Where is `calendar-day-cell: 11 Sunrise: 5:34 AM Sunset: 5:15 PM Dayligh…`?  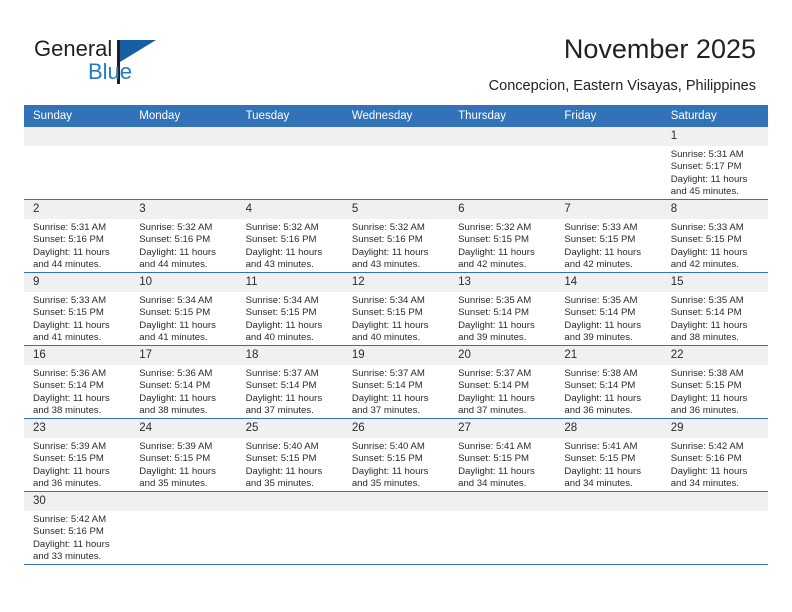 calendar-day-cell: 11 Sunrise: 5:34 AM Sunset: 5:15 PM Dayligh… is located at coordinates (289, 309).